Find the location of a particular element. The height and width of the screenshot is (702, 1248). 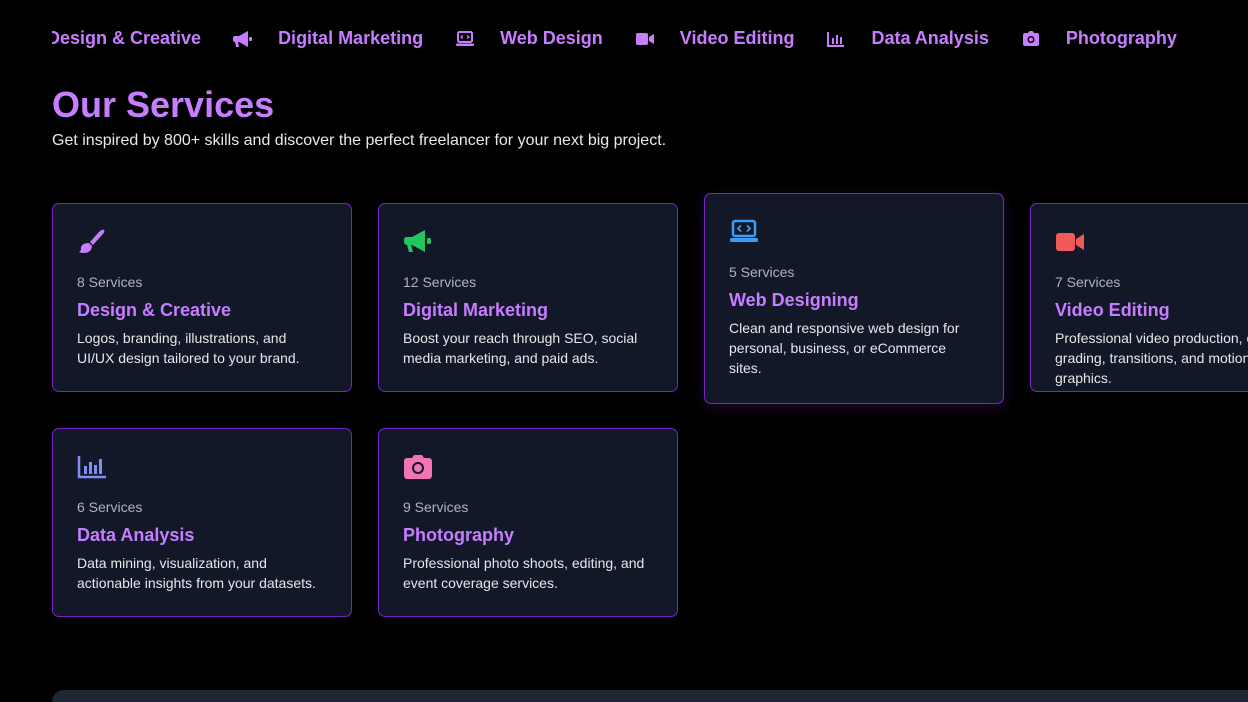

service-title: Digital Marketing is located at coordinates (476, 310).